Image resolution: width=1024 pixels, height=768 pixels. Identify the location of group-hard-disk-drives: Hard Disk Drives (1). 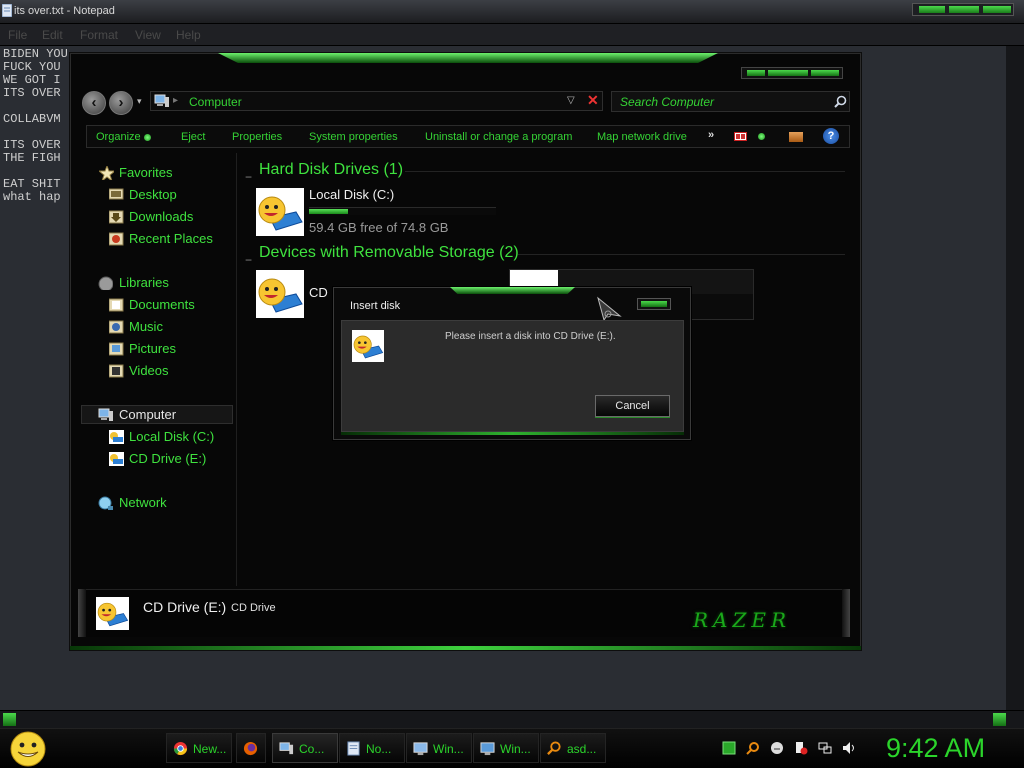
(331, 170).